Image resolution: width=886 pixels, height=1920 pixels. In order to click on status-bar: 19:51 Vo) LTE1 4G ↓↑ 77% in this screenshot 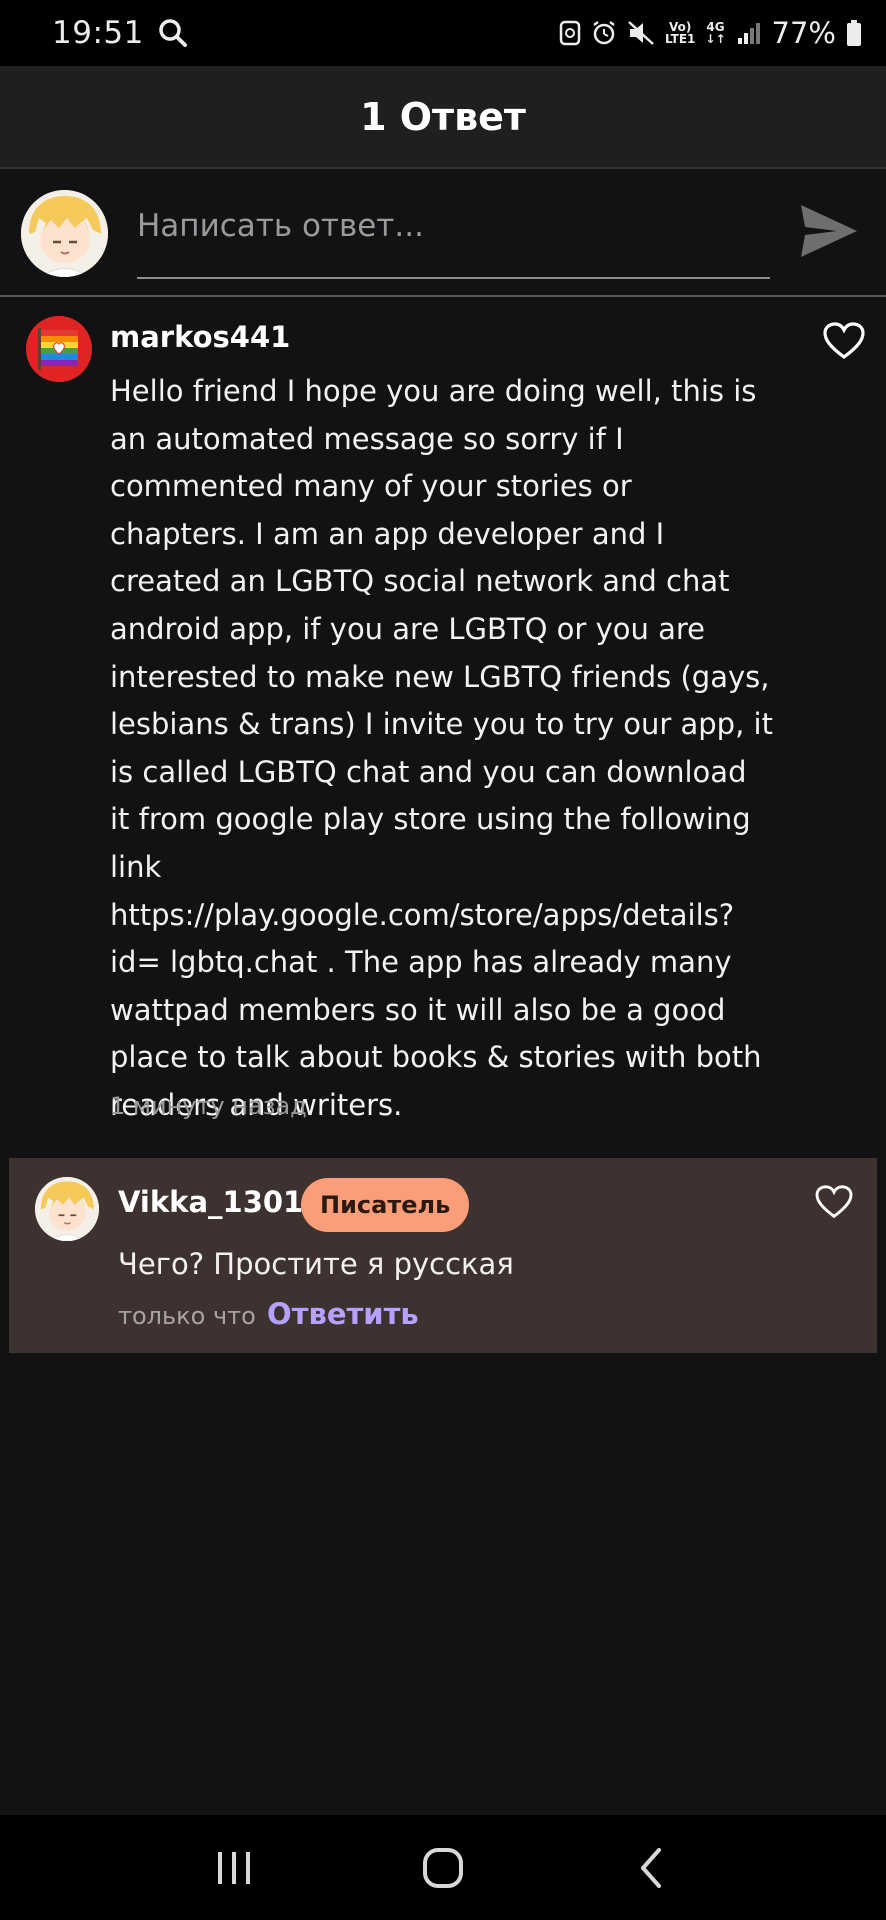, I will do `click(443, 33)`.